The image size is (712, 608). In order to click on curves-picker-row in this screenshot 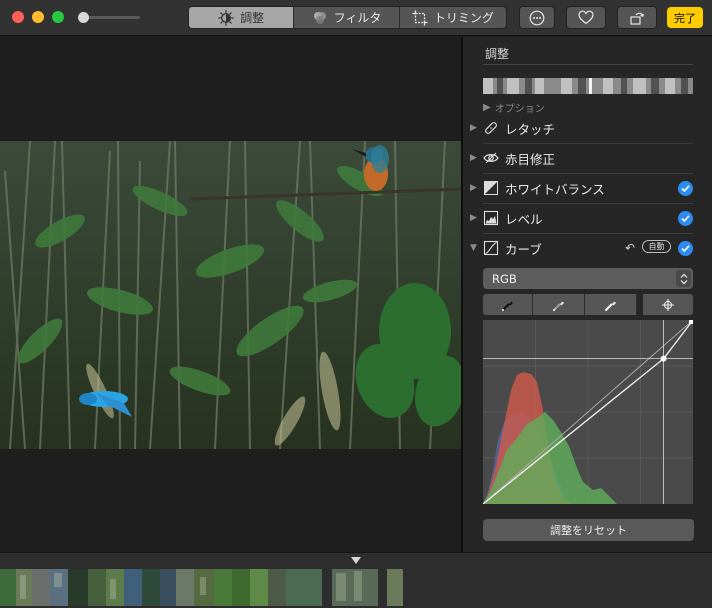, I will do `click(588, 304)`.